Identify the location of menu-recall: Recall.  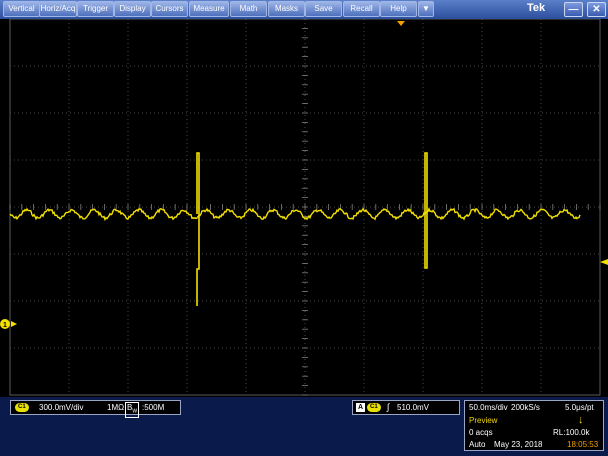
(361, 9).